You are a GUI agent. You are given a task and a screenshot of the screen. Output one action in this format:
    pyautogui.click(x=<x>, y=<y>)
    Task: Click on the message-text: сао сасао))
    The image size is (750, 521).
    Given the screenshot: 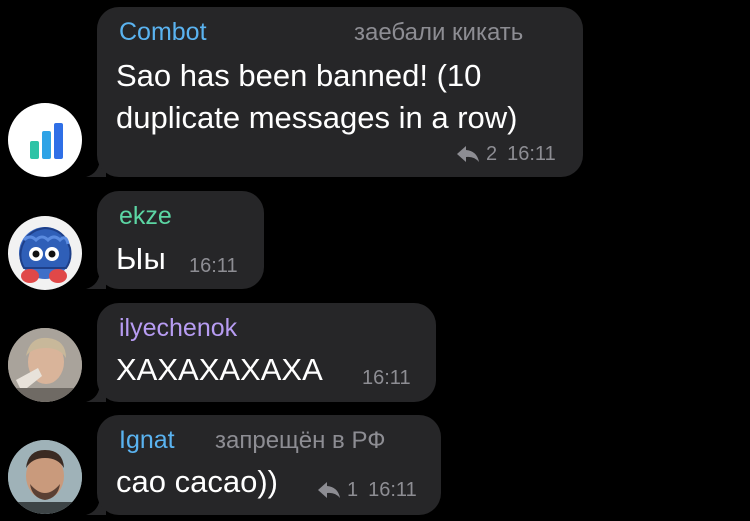 What is the action you would take?
    pyautogui.click(x=197, y=481)
    